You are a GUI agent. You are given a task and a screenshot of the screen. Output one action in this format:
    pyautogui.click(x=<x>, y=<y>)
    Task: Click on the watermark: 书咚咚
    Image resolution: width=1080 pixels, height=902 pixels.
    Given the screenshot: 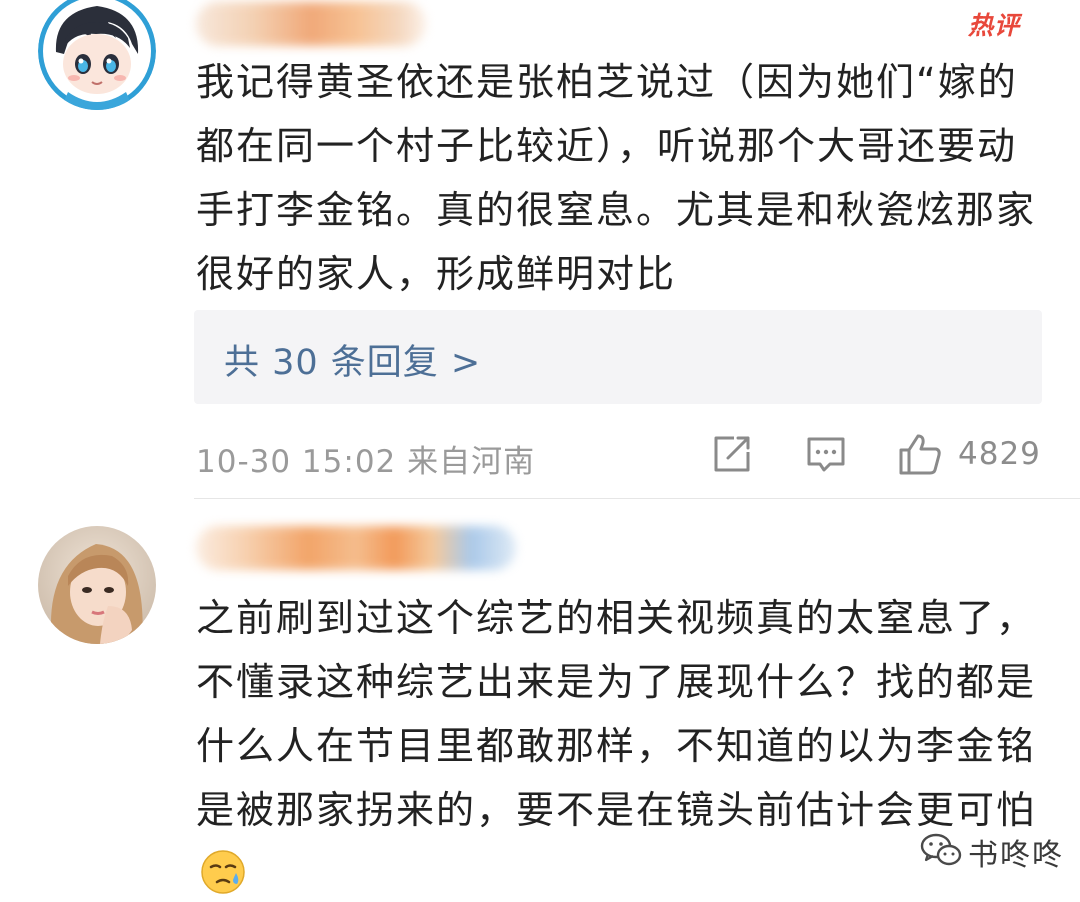 What is the action you would take?
    pyautogui.click(x=992, y=852)
    